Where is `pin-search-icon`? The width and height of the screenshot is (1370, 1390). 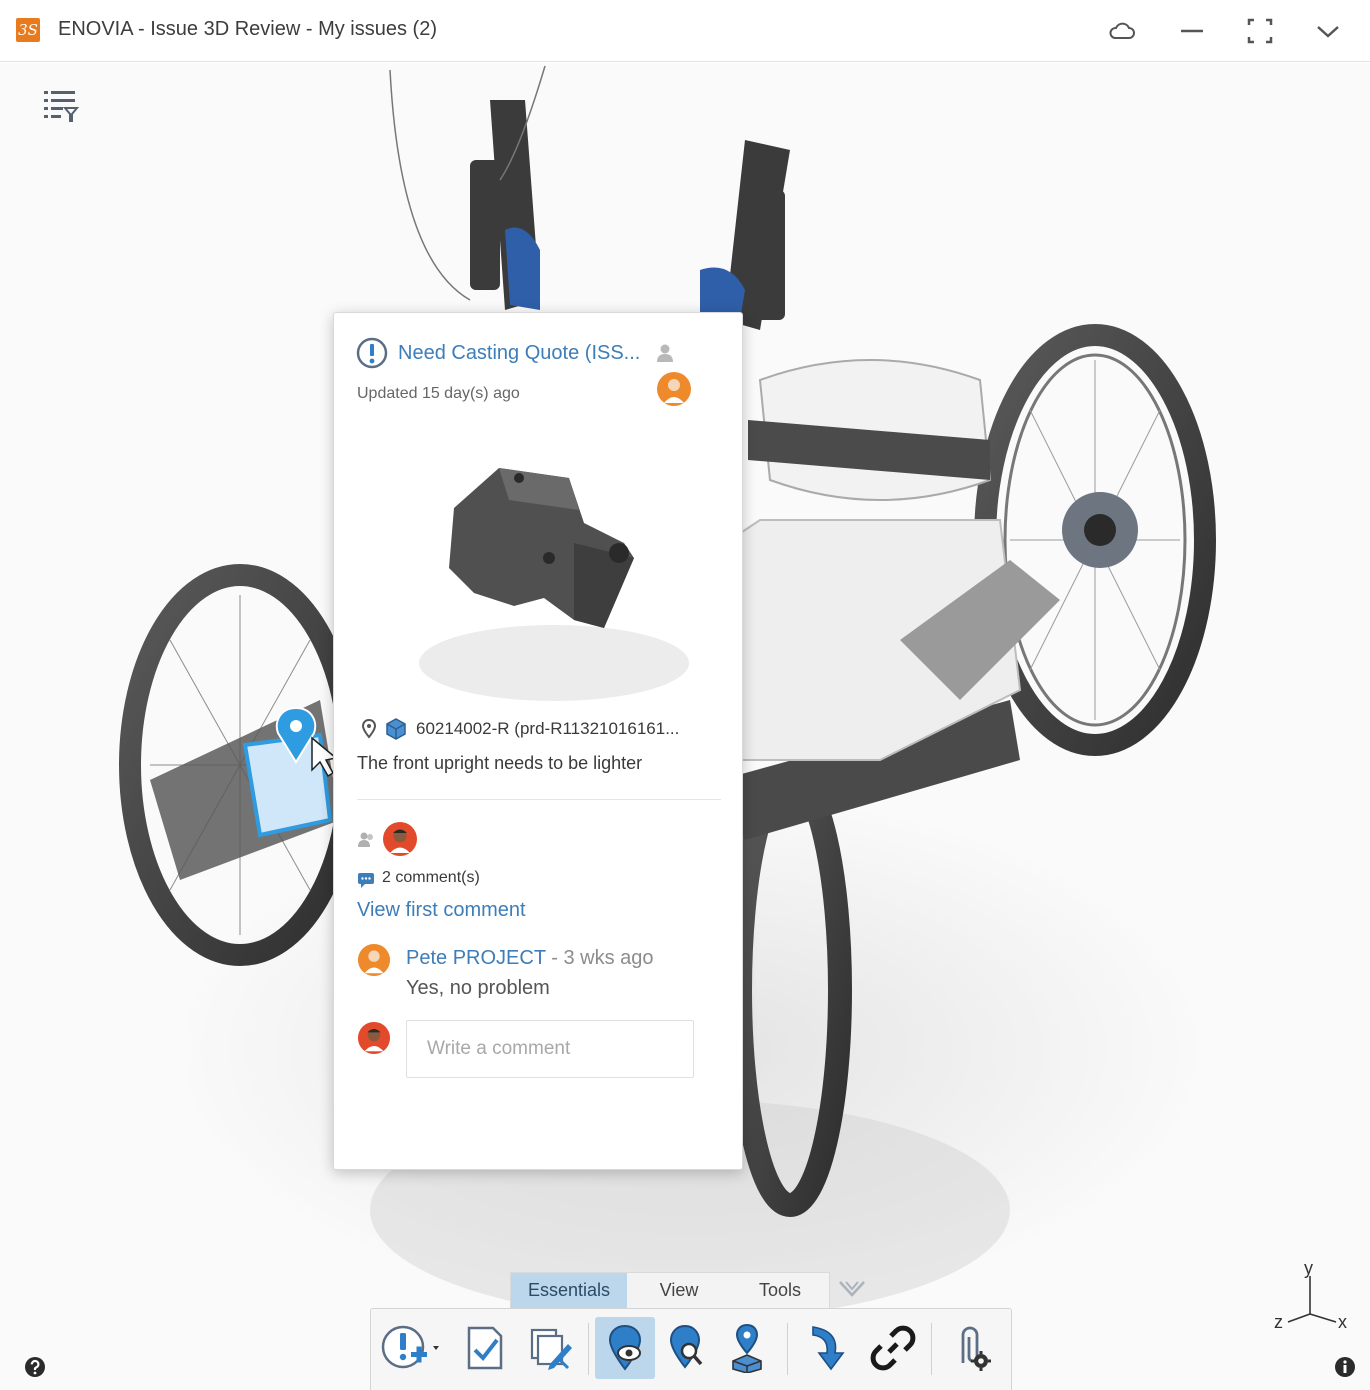
pin-search-icon is located at coordinates (686, 1346).